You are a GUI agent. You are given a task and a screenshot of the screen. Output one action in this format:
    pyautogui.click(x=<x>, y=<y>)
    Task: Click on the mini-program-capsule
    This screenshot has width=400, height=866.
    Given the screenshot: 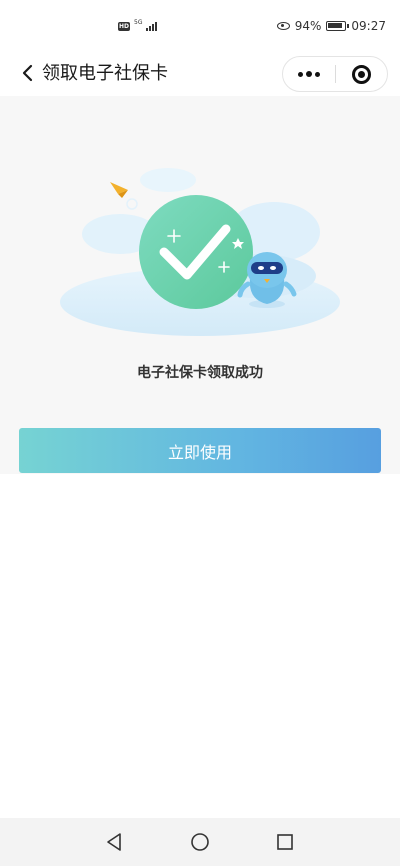 What is the action you would take?
    pyautogui.click(x=335, y=74)
    